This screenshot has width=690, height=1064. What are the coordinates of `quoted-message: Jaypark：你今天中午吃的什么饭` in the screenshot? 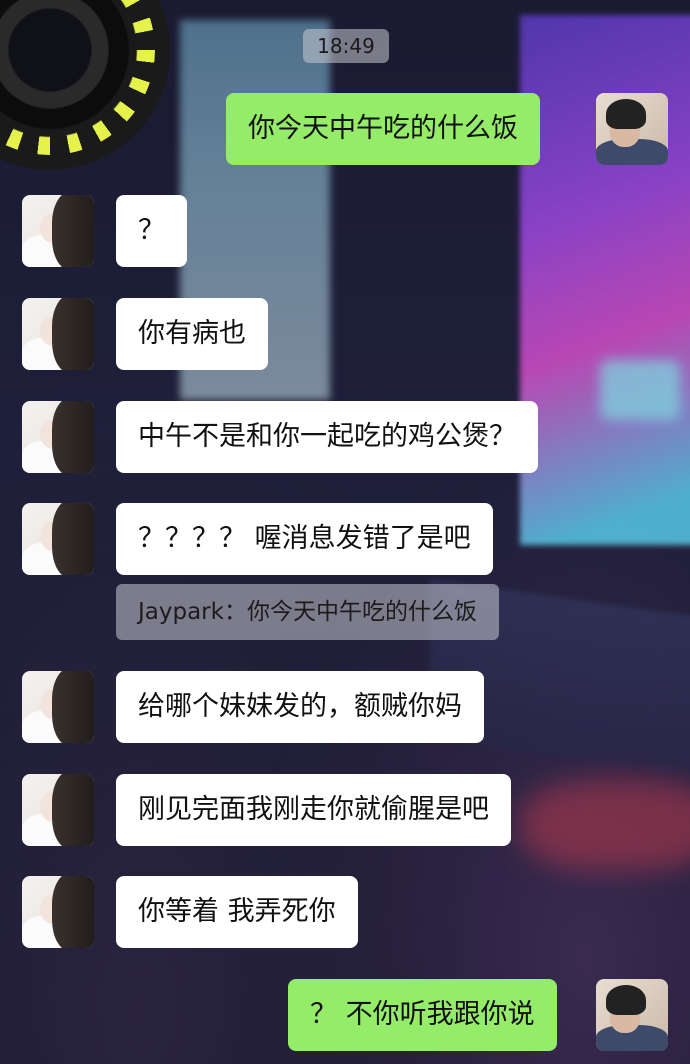 It's located at (307, 612).